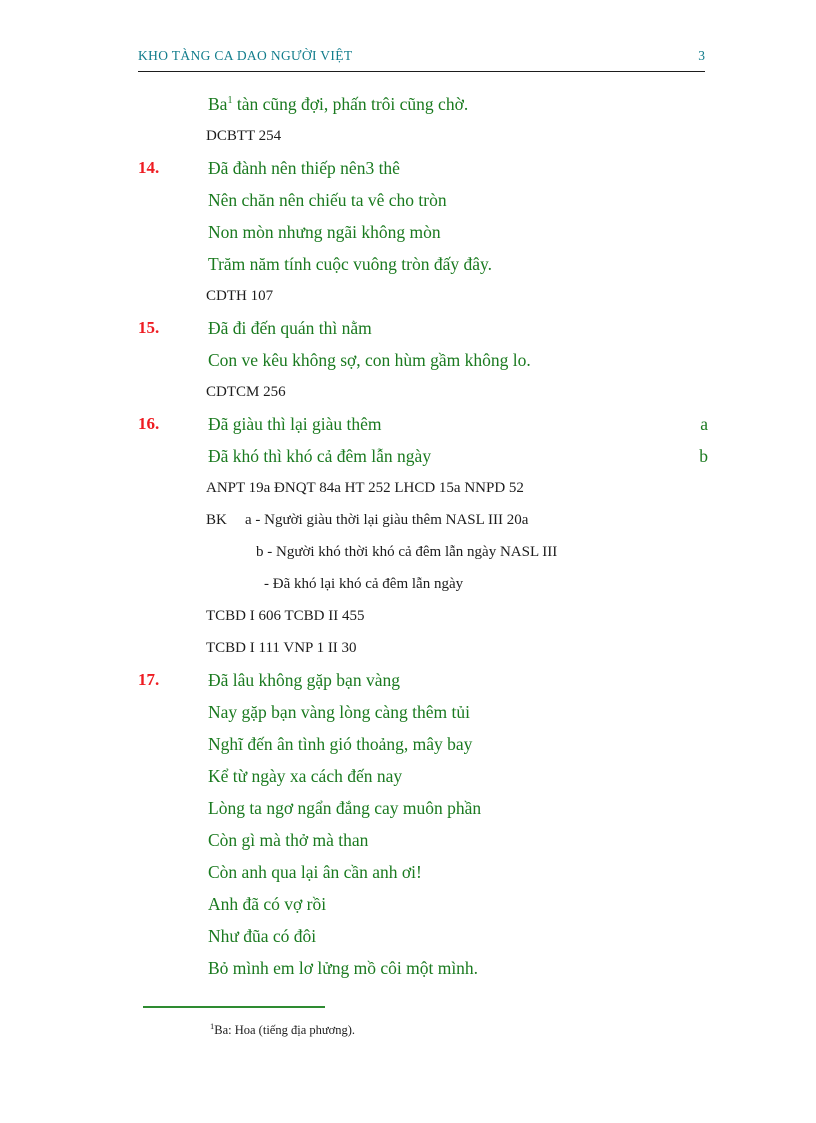 The image size is (816, 1123). Describe the element at coordinates (423, 424) in the screenshot. I see `verse-line: 16. Đã giàu thì lại giàu thêm a` at that location.